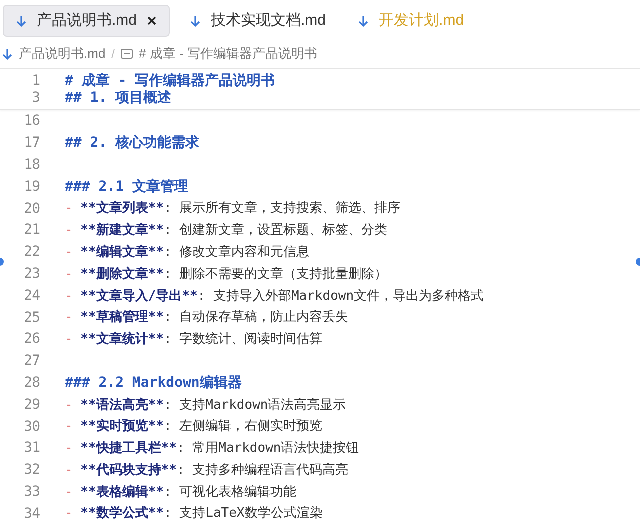  What do you see at coordinates (86, 21) in the screenshot?
I see `file-tab: 产品说明书.md` at bounding box center [86, 21].